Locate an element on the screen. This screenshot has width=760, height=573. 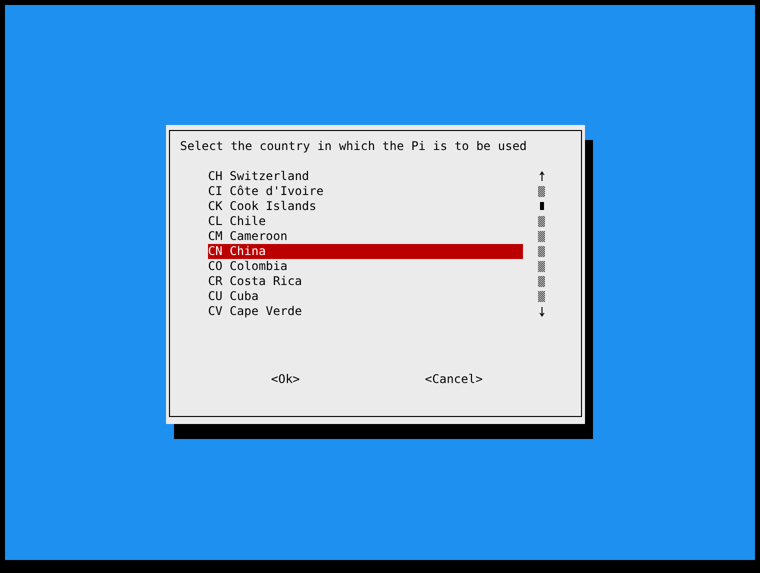
cancel-button: <Cancel> is located at coordinates (453, 379).